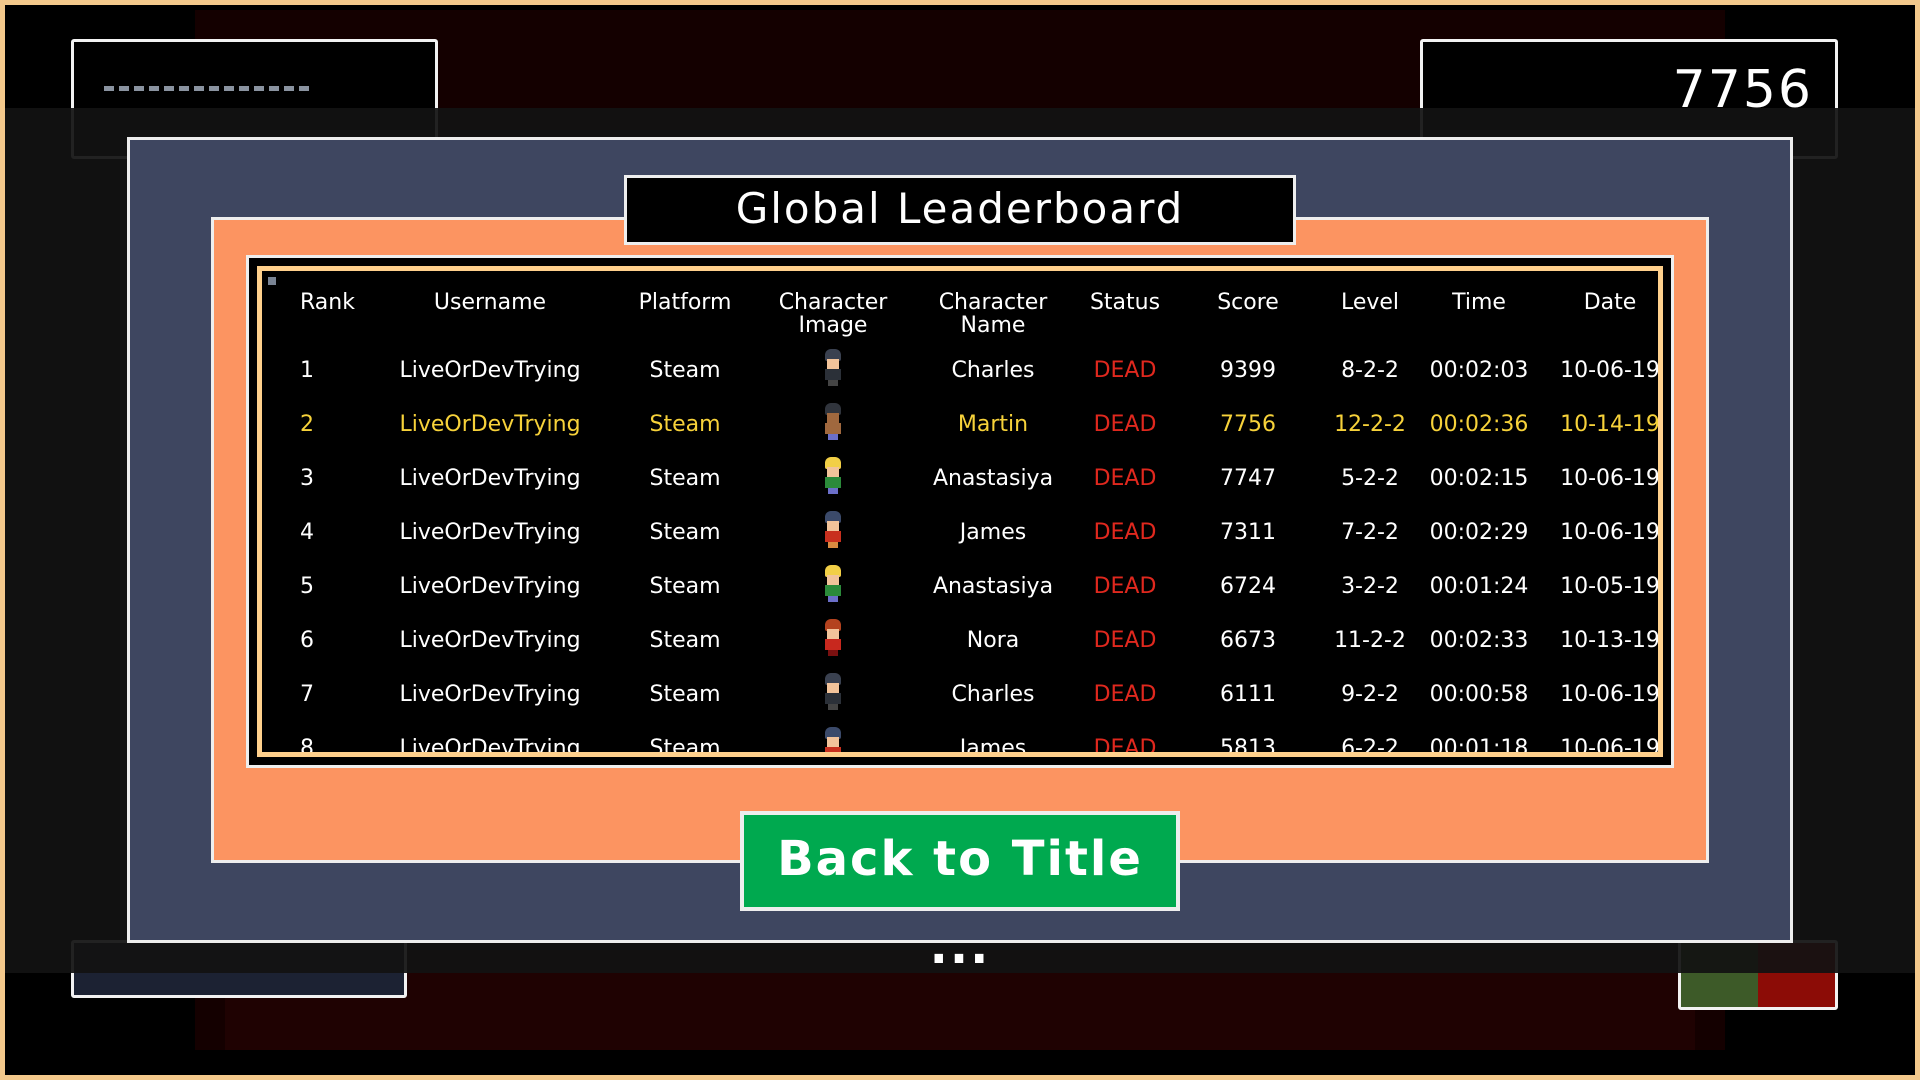 The height and width of the screenshot is (1080, 1920). Describe the element at coordinates (993, 424) in the screenshot. I see `cell-char-name: Martin` at that location.